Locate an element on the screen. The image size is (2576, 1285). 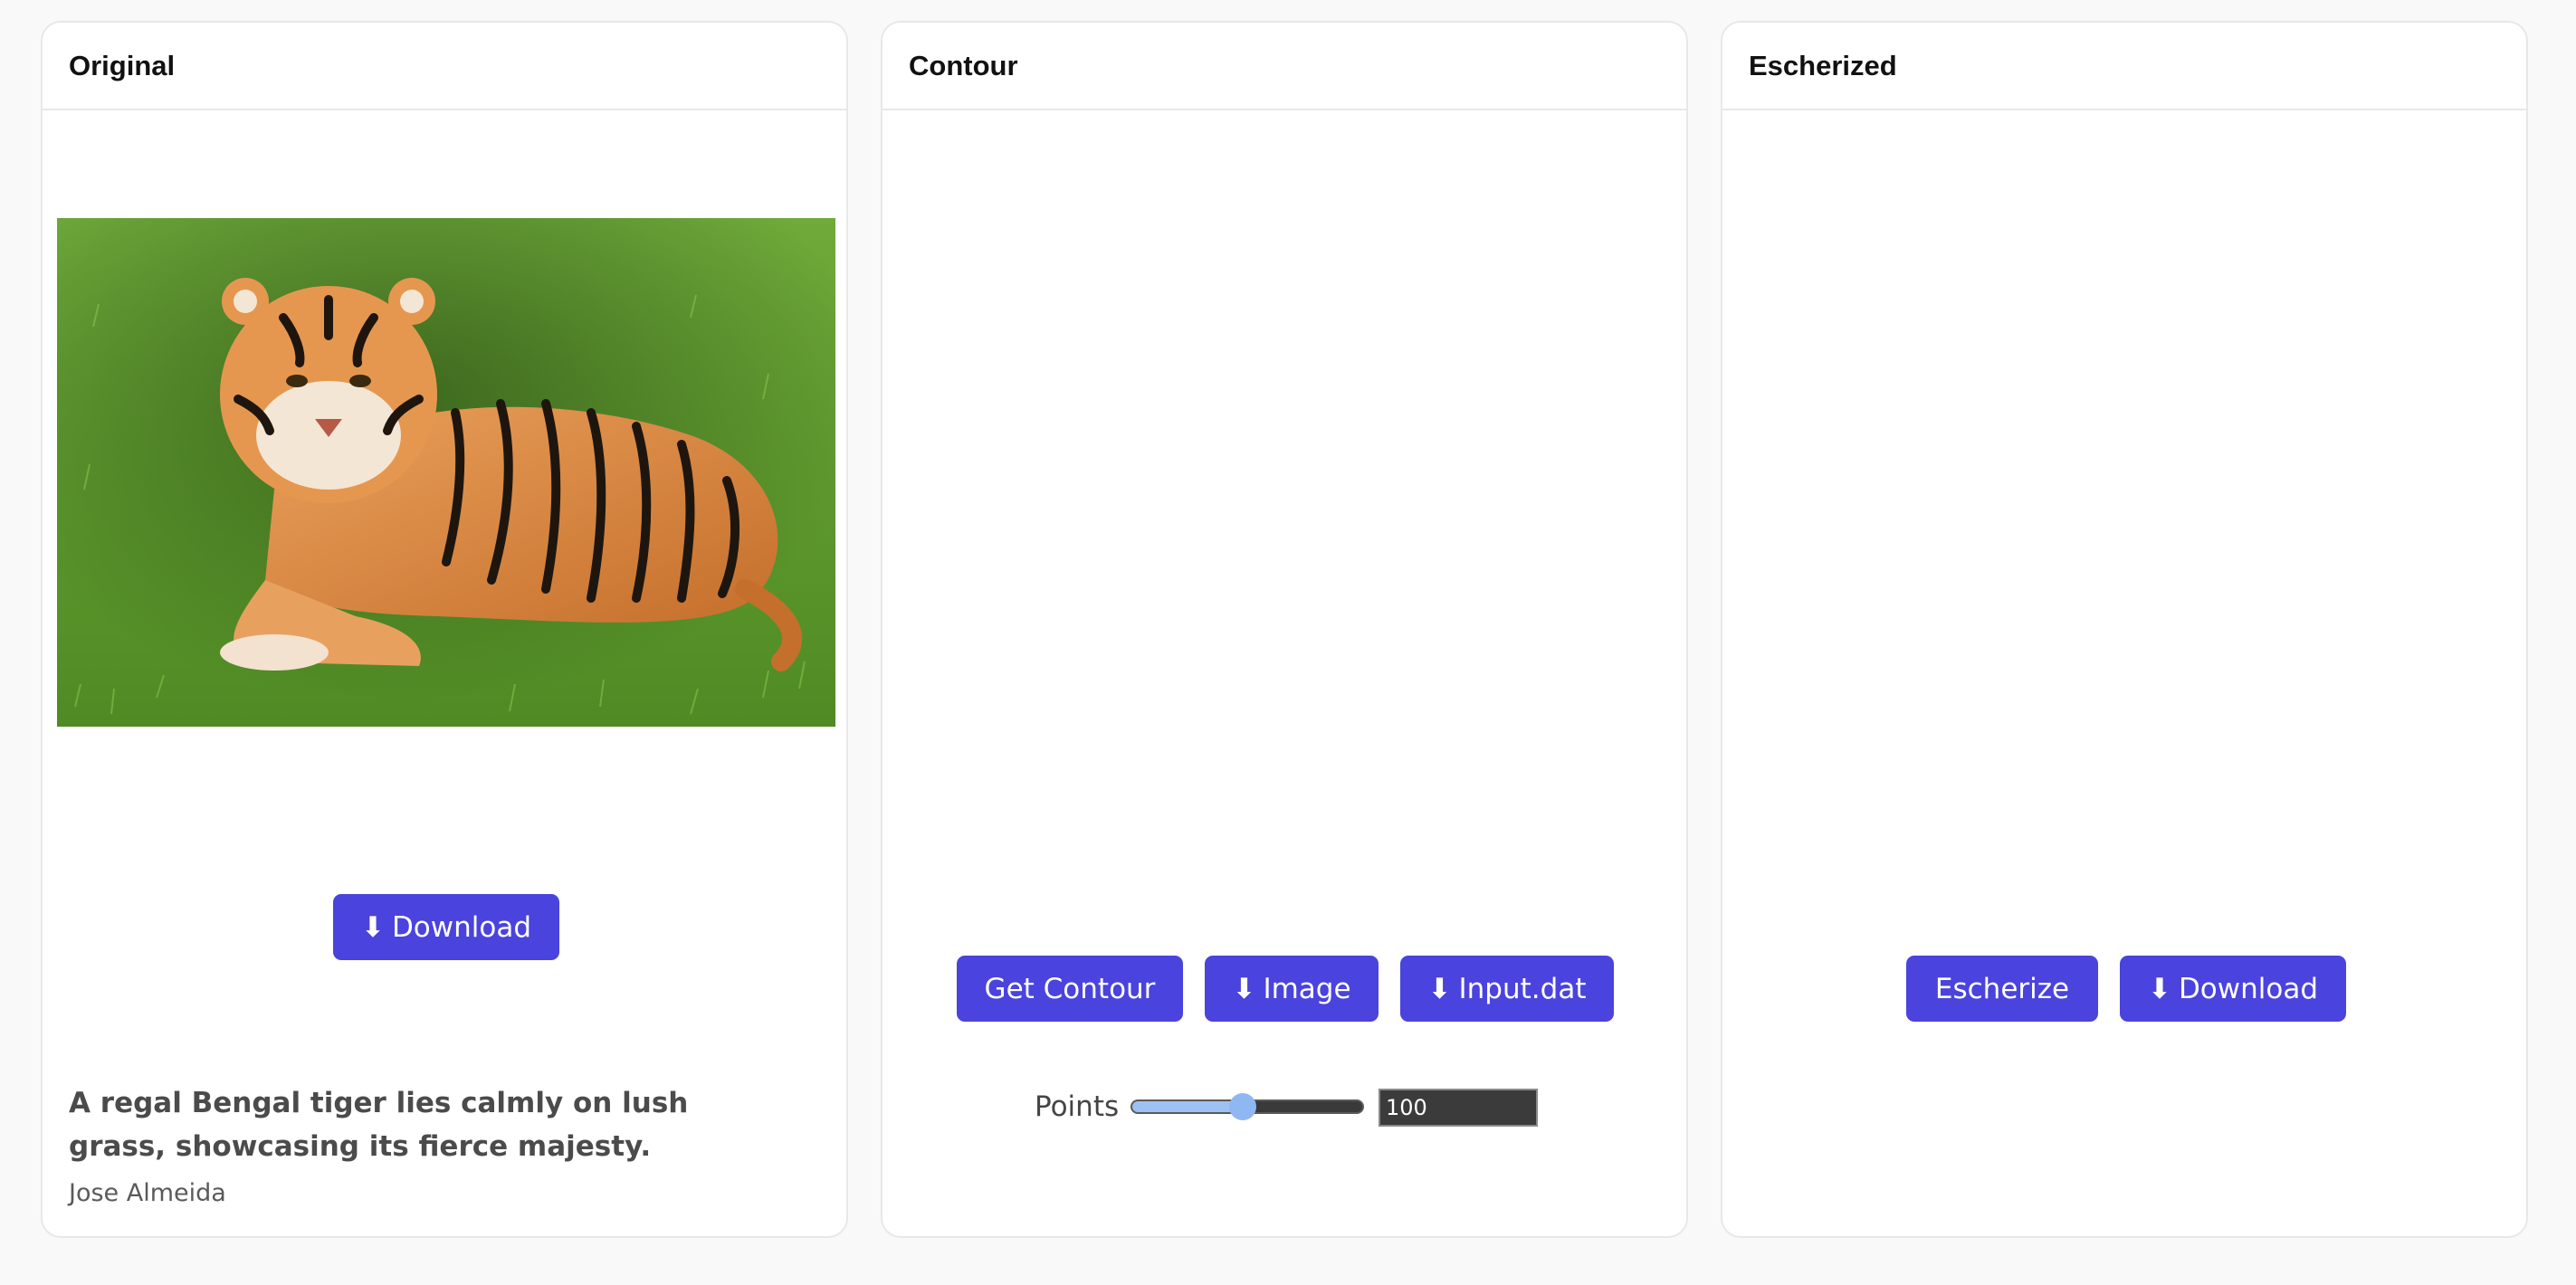
escherized-download-button: ⬇ Download is located at coordinates (2233, 989).